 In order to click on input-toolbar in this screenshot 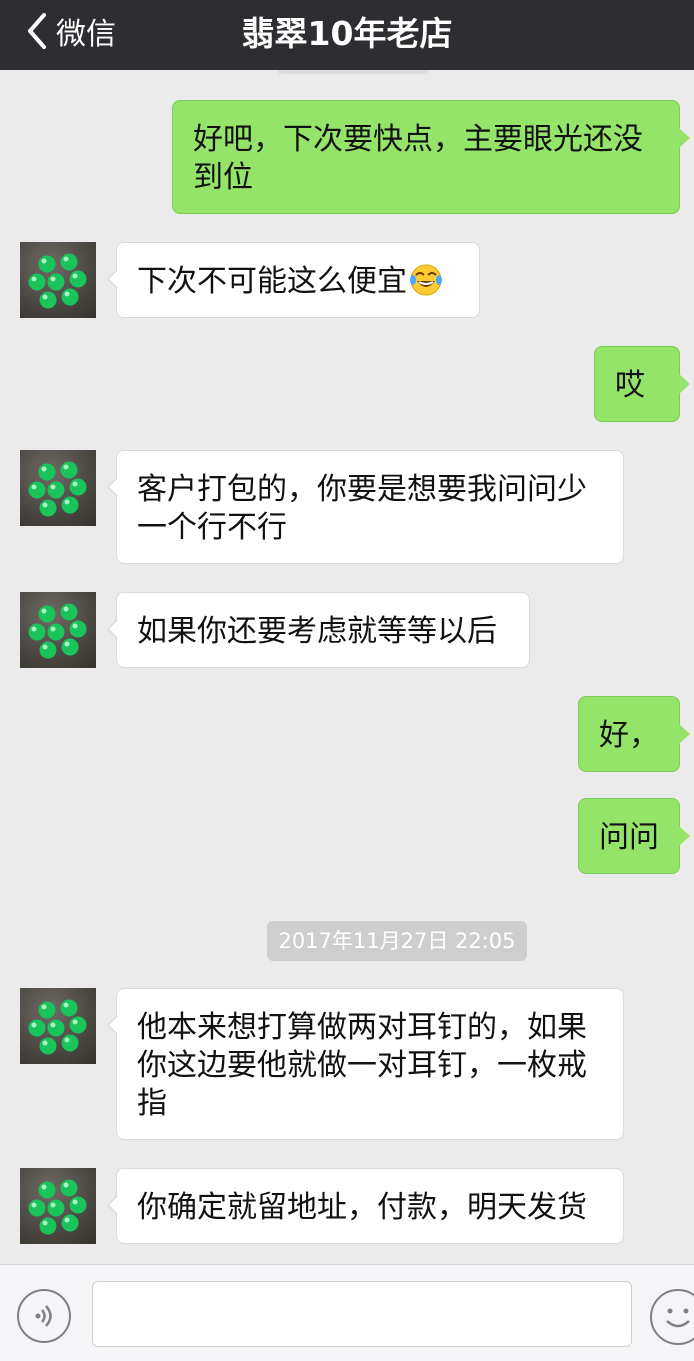, I will do `click(347, 1312)`.